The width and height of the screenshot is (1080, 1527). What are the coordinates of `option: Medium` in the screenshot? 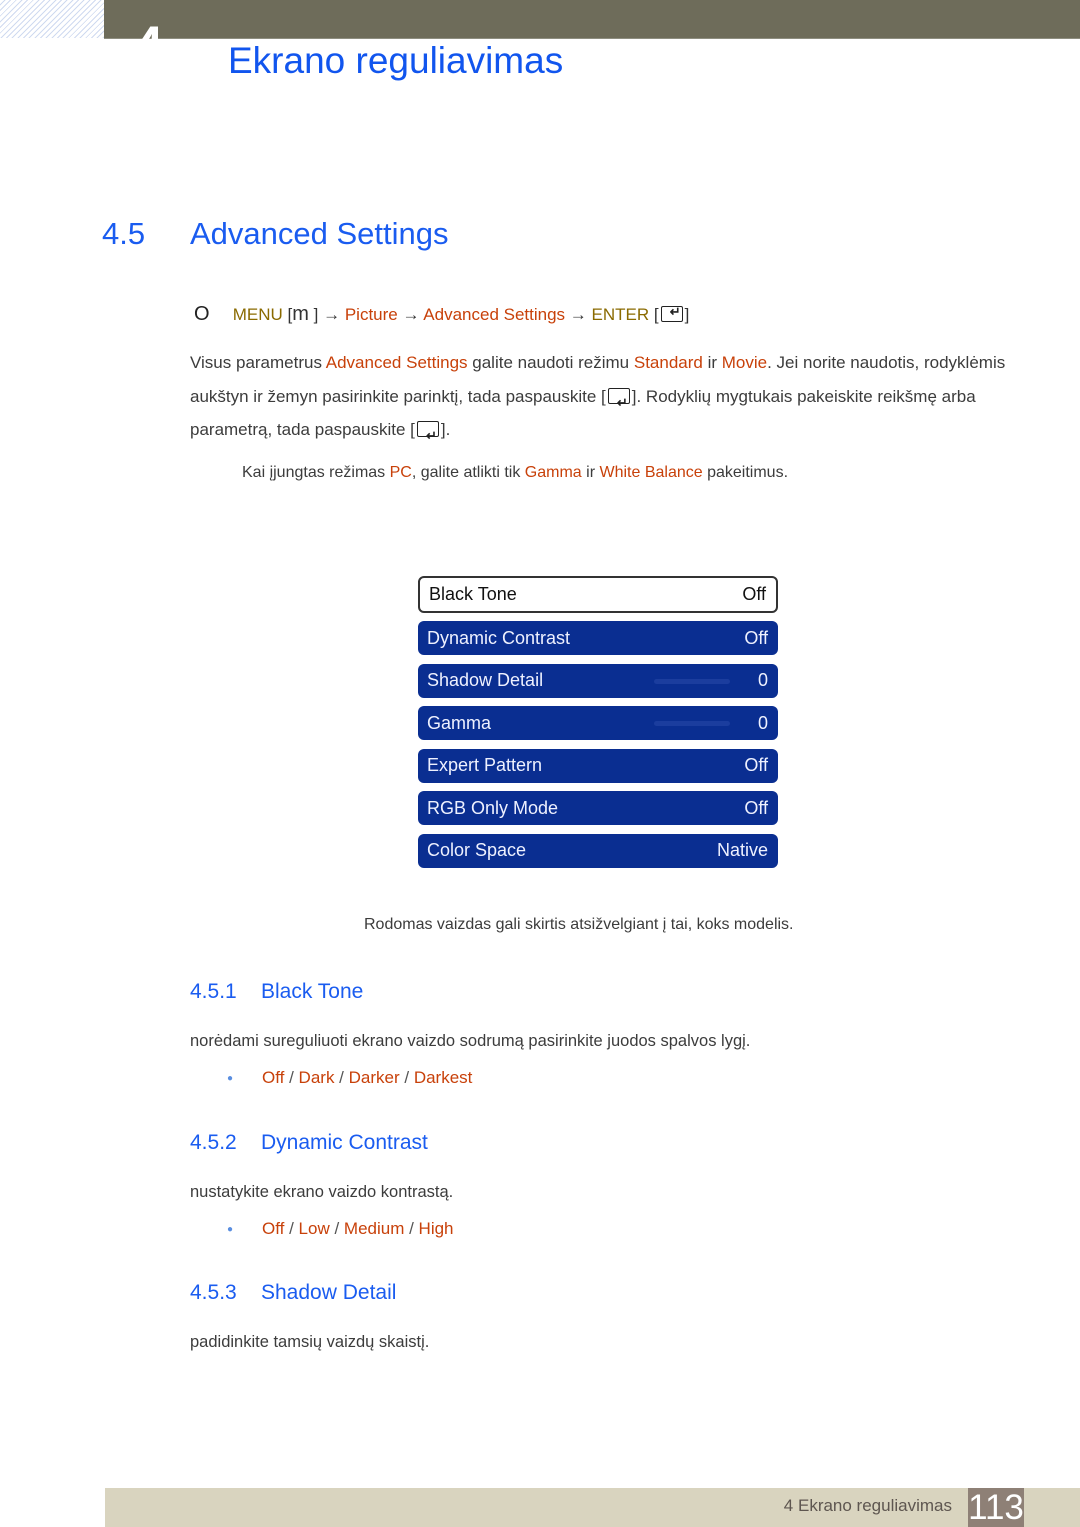 It's located at (374, 1228).